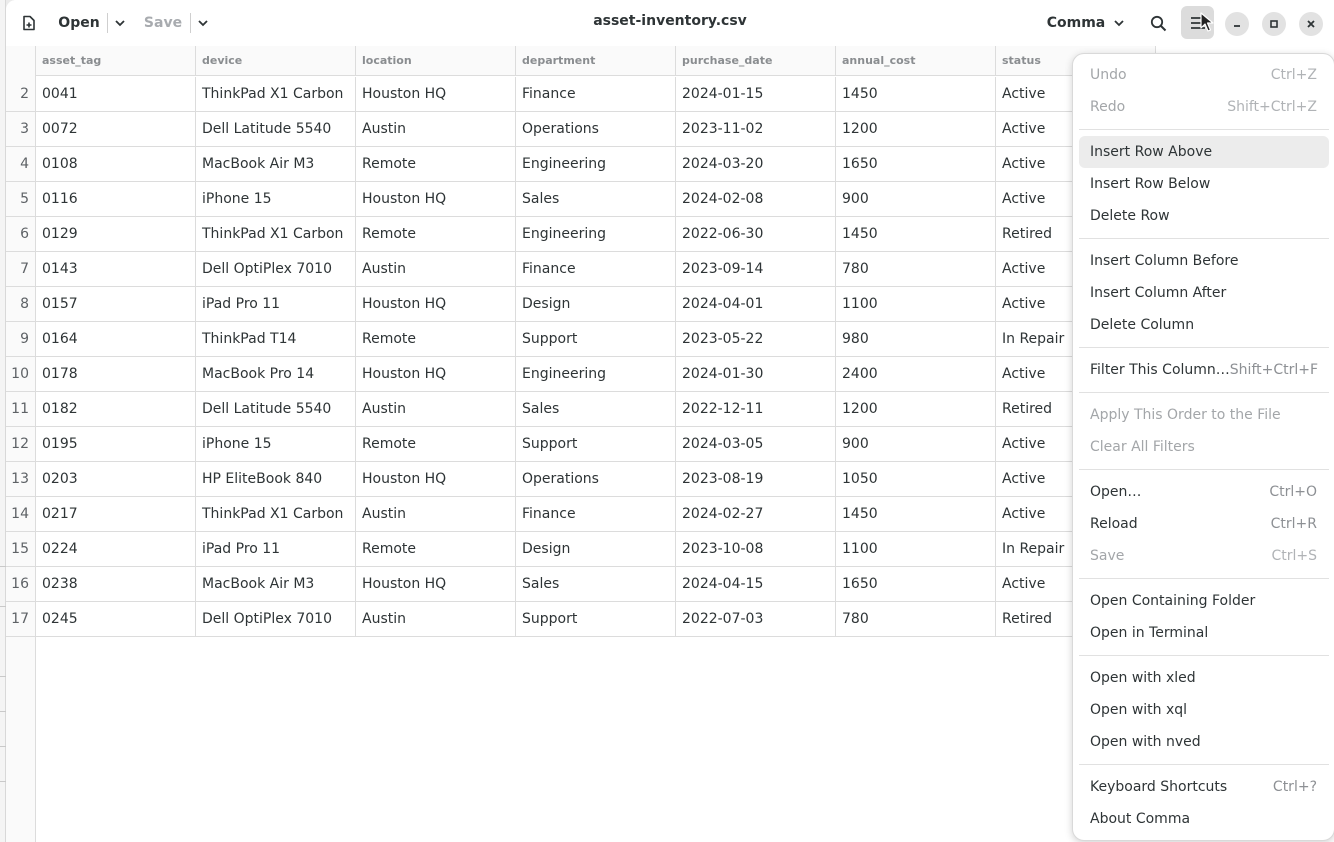 Image resolution: width=1334 pixels, height=842 pixels. Describe the element at coordinates (1204, 601) in the screenshot. I see `menu-item-open-containing-folder: Open Containing Folder` at that location.